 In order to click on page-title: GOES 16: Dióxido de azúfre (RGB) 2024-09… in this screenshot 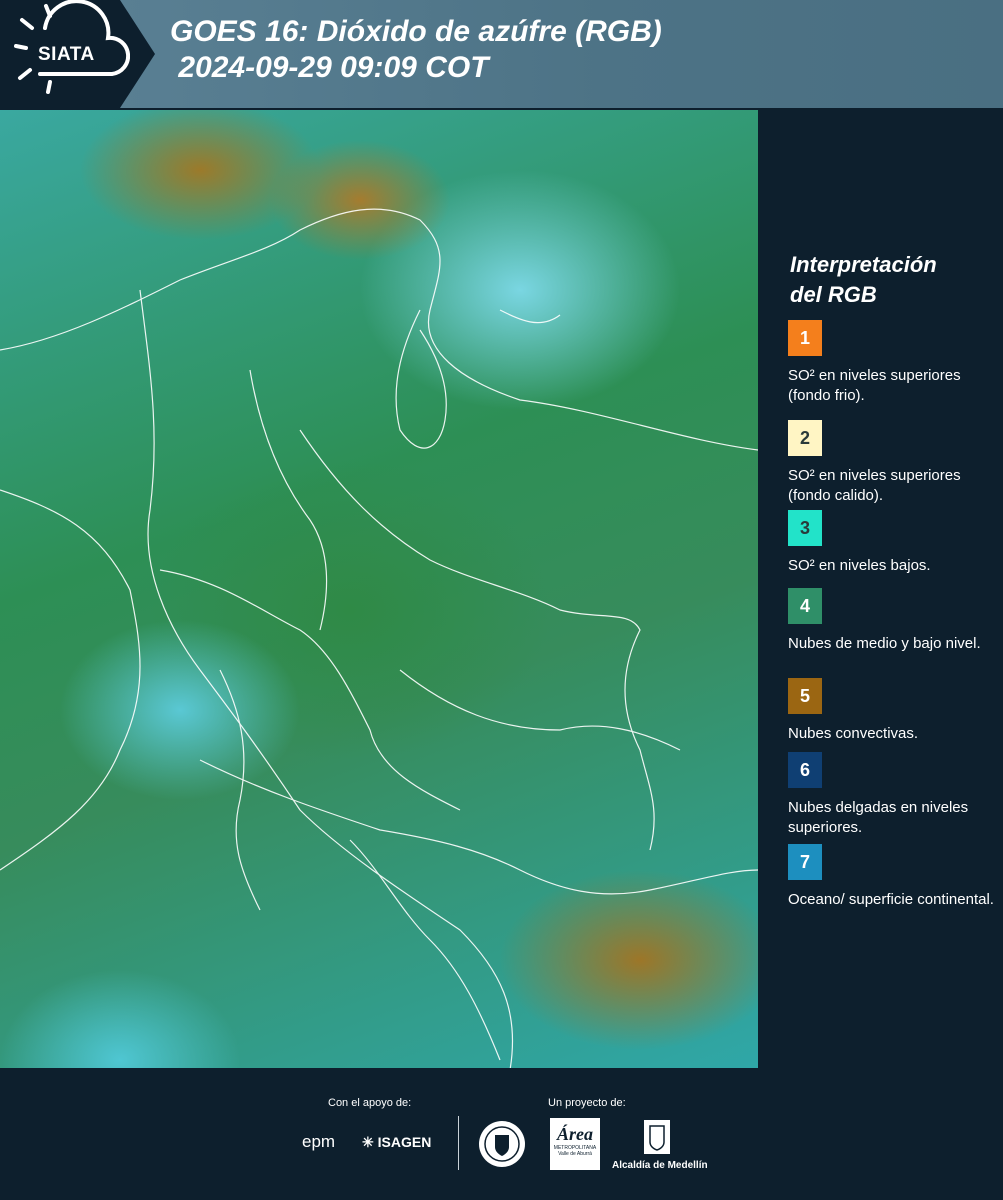, I will do `click(416, 50)`.